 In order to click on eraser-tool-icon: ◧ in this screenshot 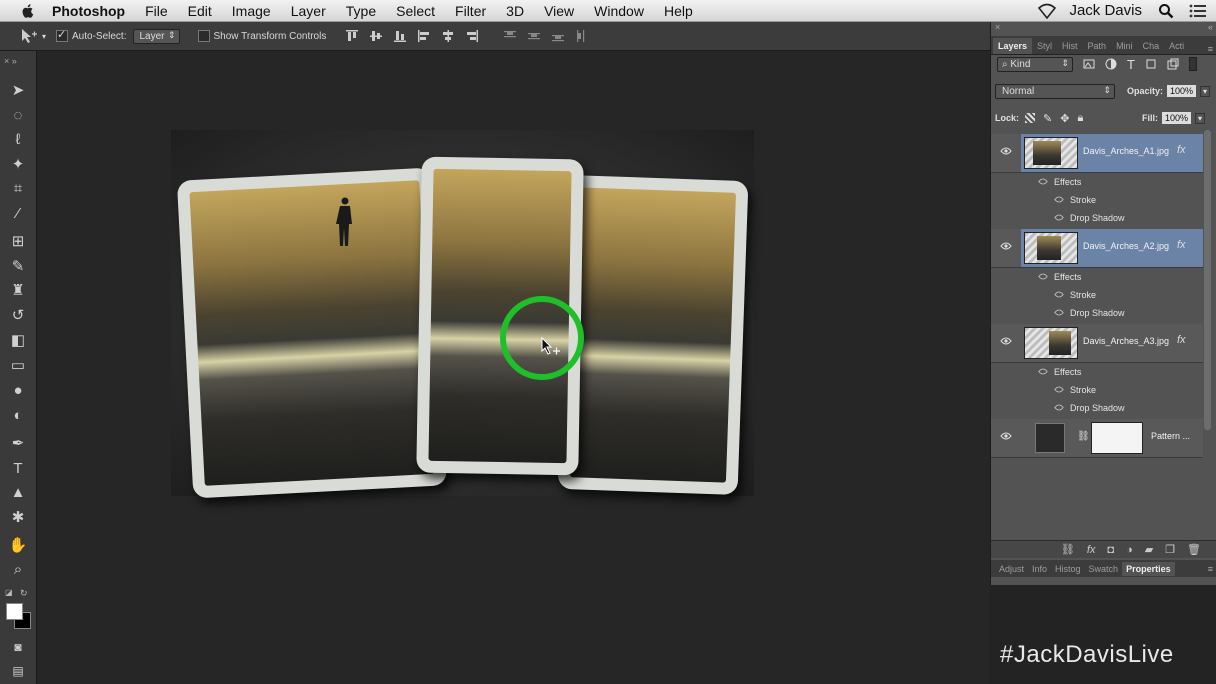, I will do `click(18, 341)`.